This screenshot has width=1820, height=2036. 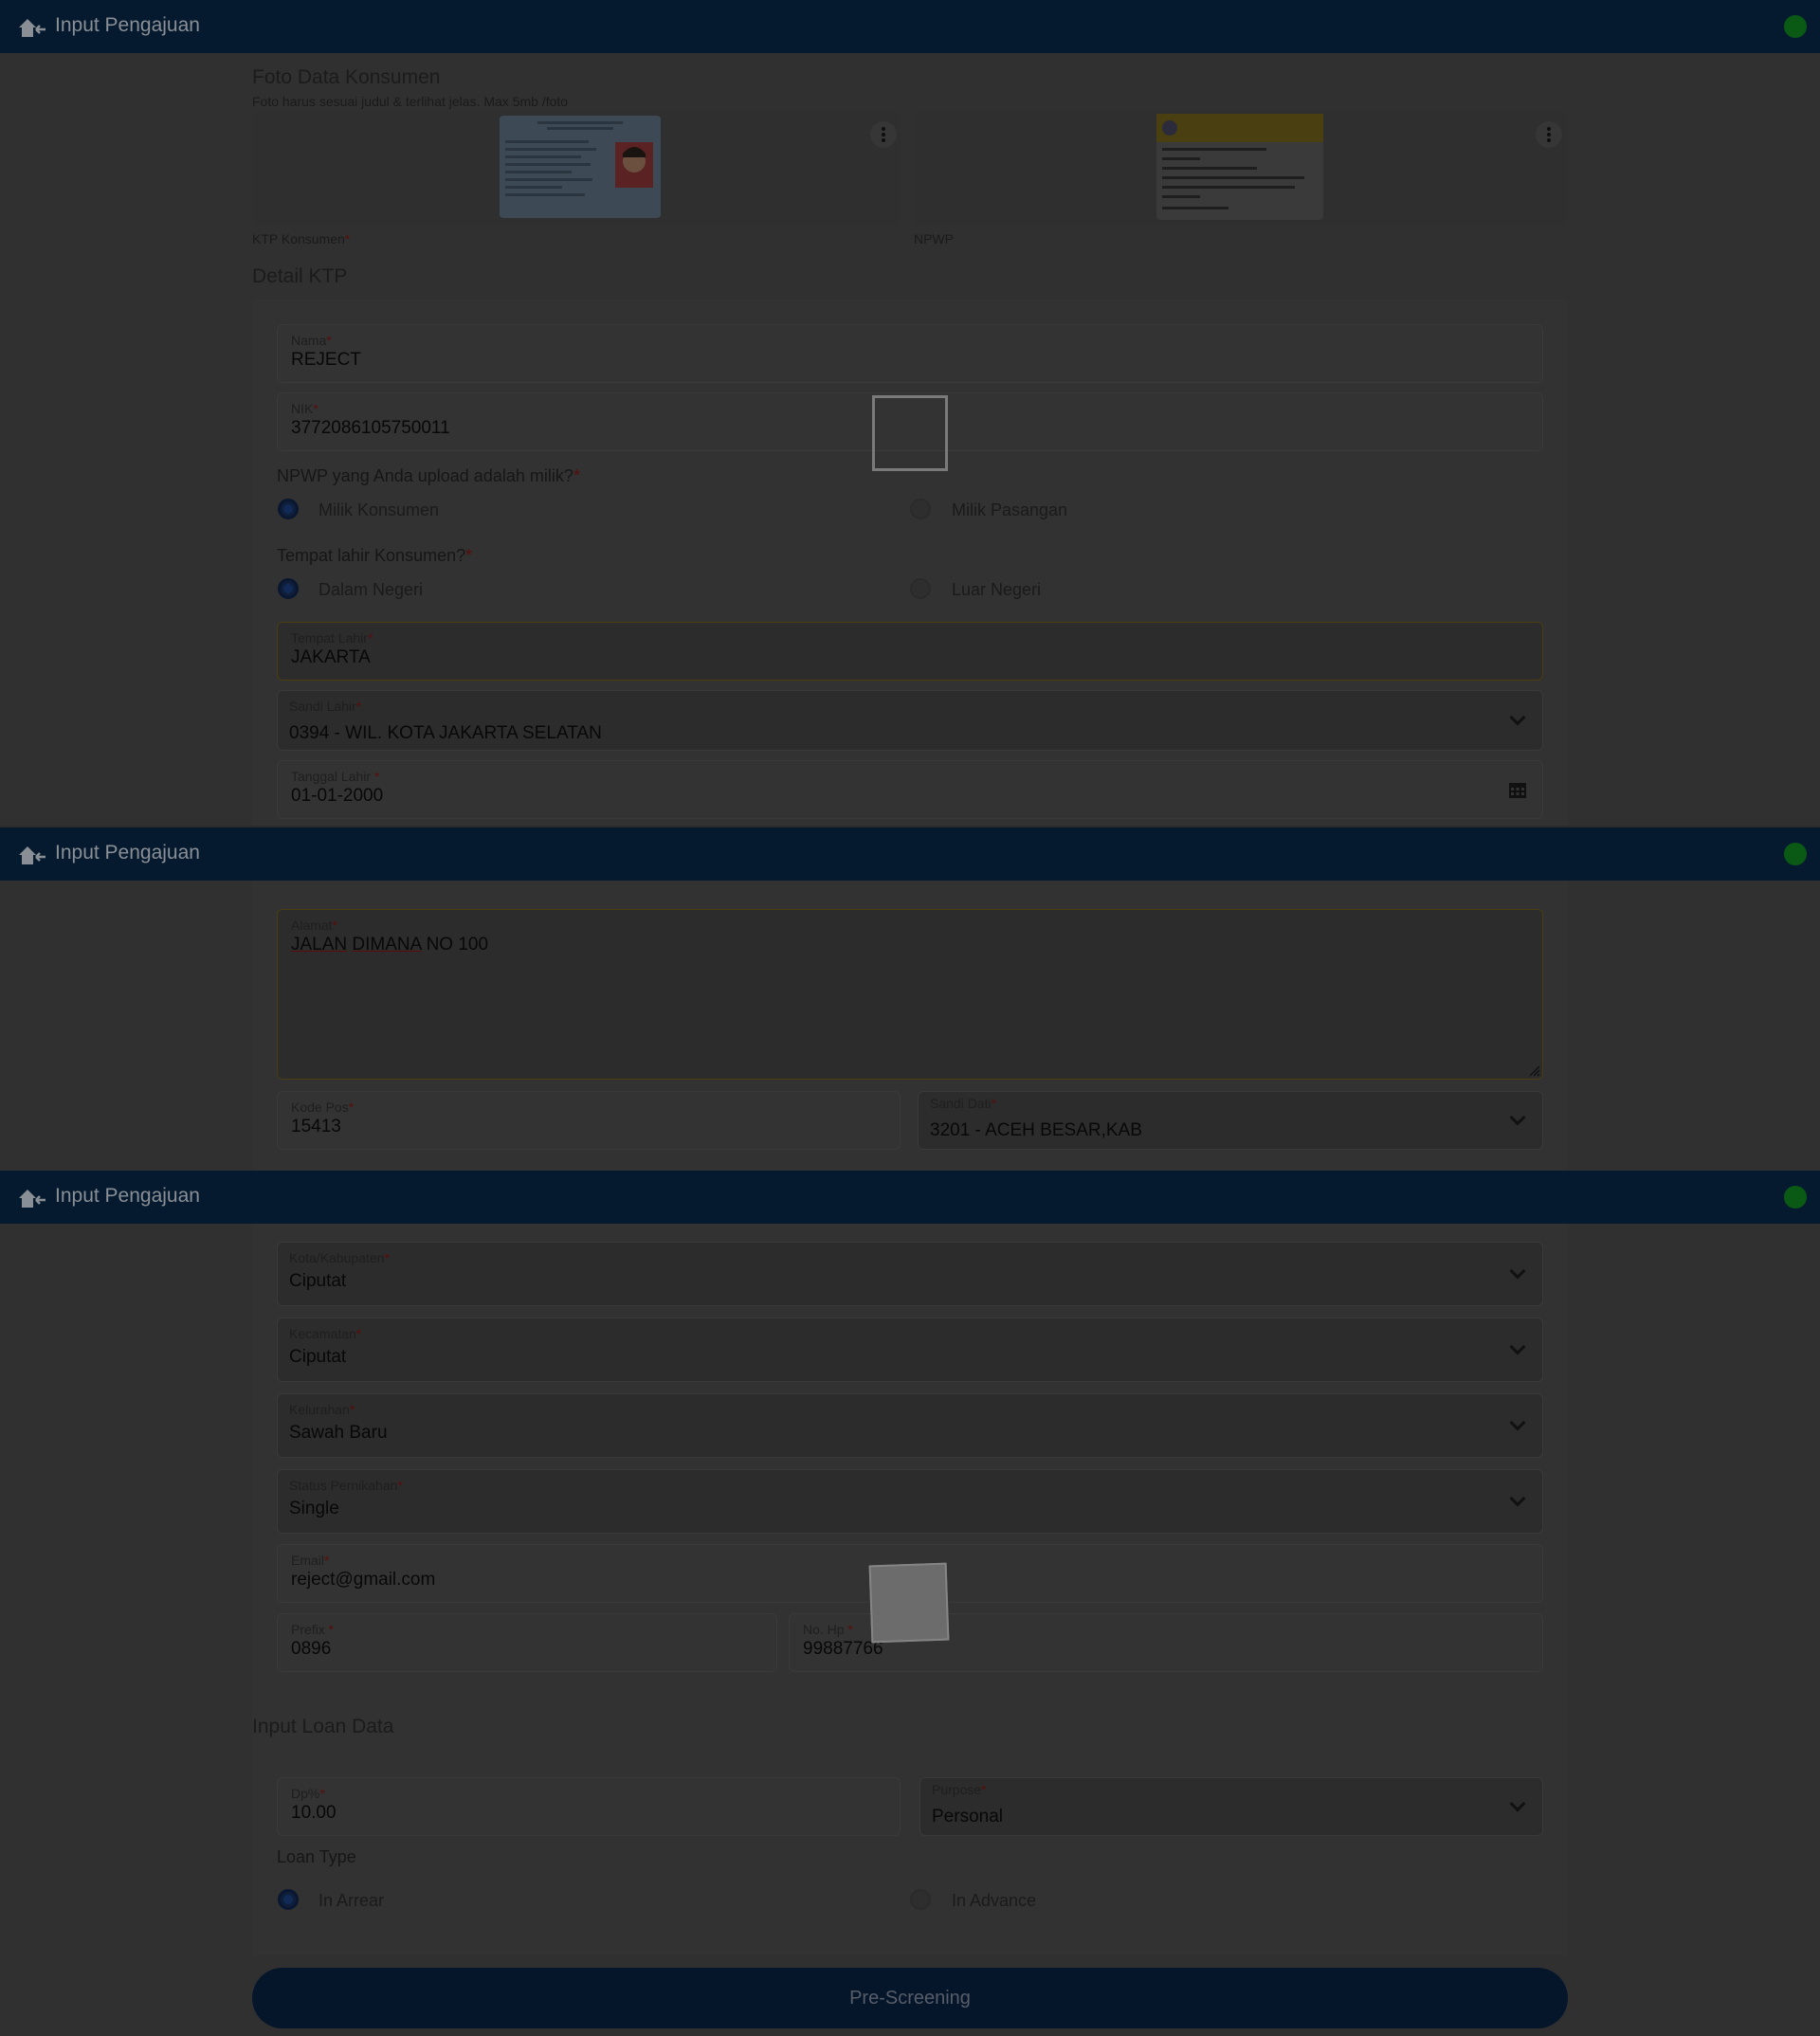 I want to click on dalam-negeri-radio, so click(x=288, y=588).